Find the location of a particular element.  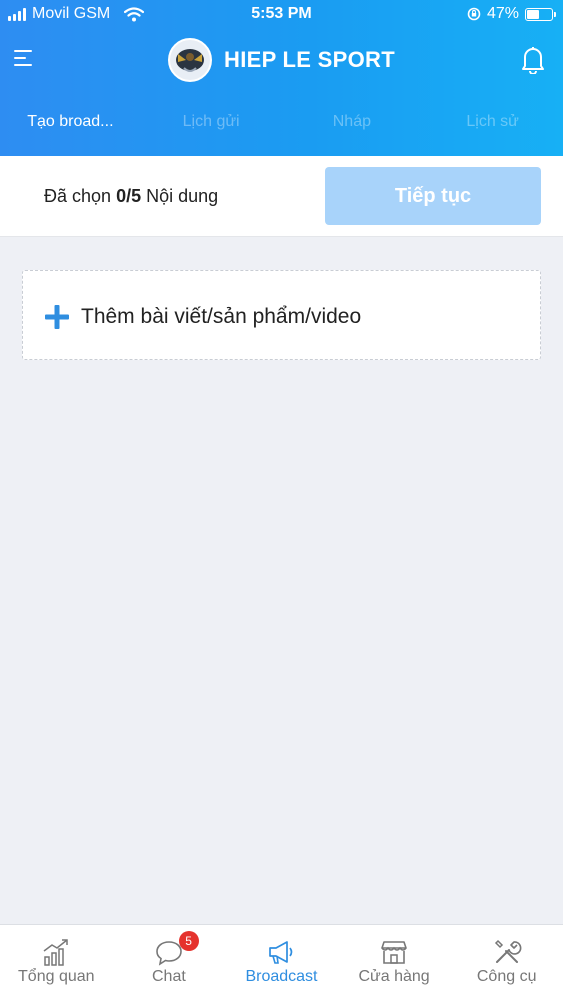

brand: HIEP LE SPORT is located at coordinates (281, 60).